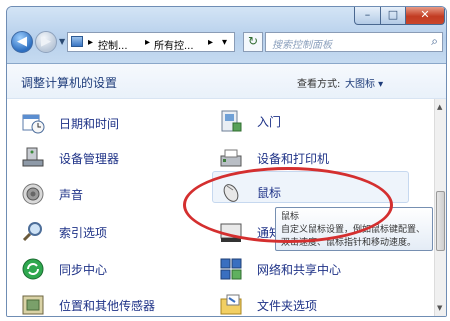 The height and width of the screenshot is (321, 450). Describe the element at coordinates (434, 41) in the screenshot. I see `search-icon: ⌕` at that location.